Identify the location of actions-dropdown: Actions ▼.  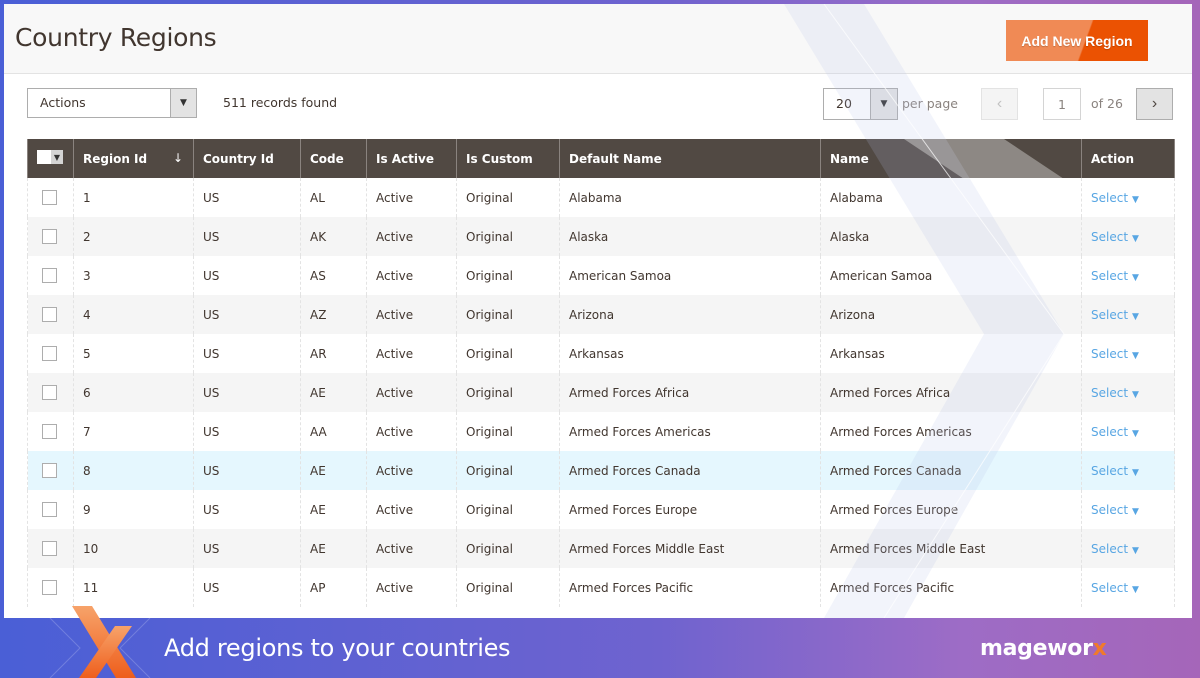
(112, 103).